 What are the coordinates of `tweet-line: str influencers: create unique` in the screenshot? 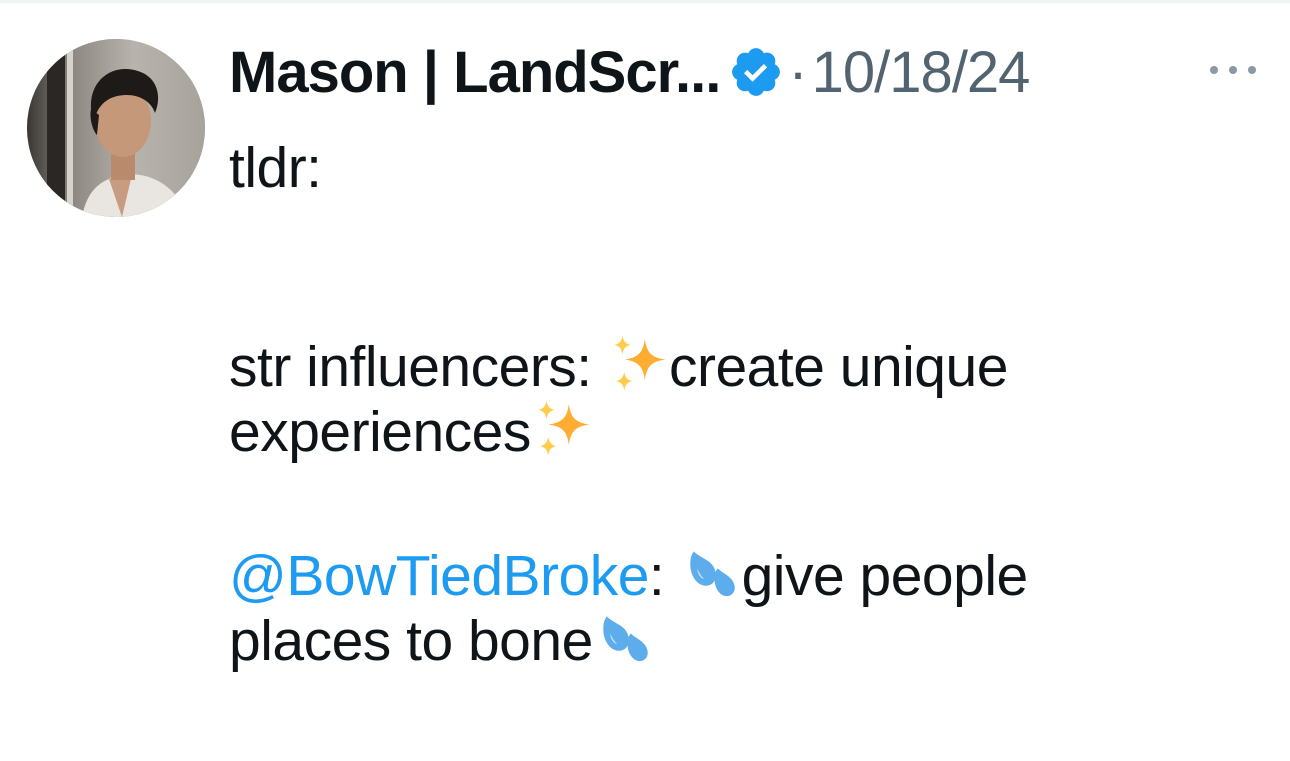 It's located at (724, 365).